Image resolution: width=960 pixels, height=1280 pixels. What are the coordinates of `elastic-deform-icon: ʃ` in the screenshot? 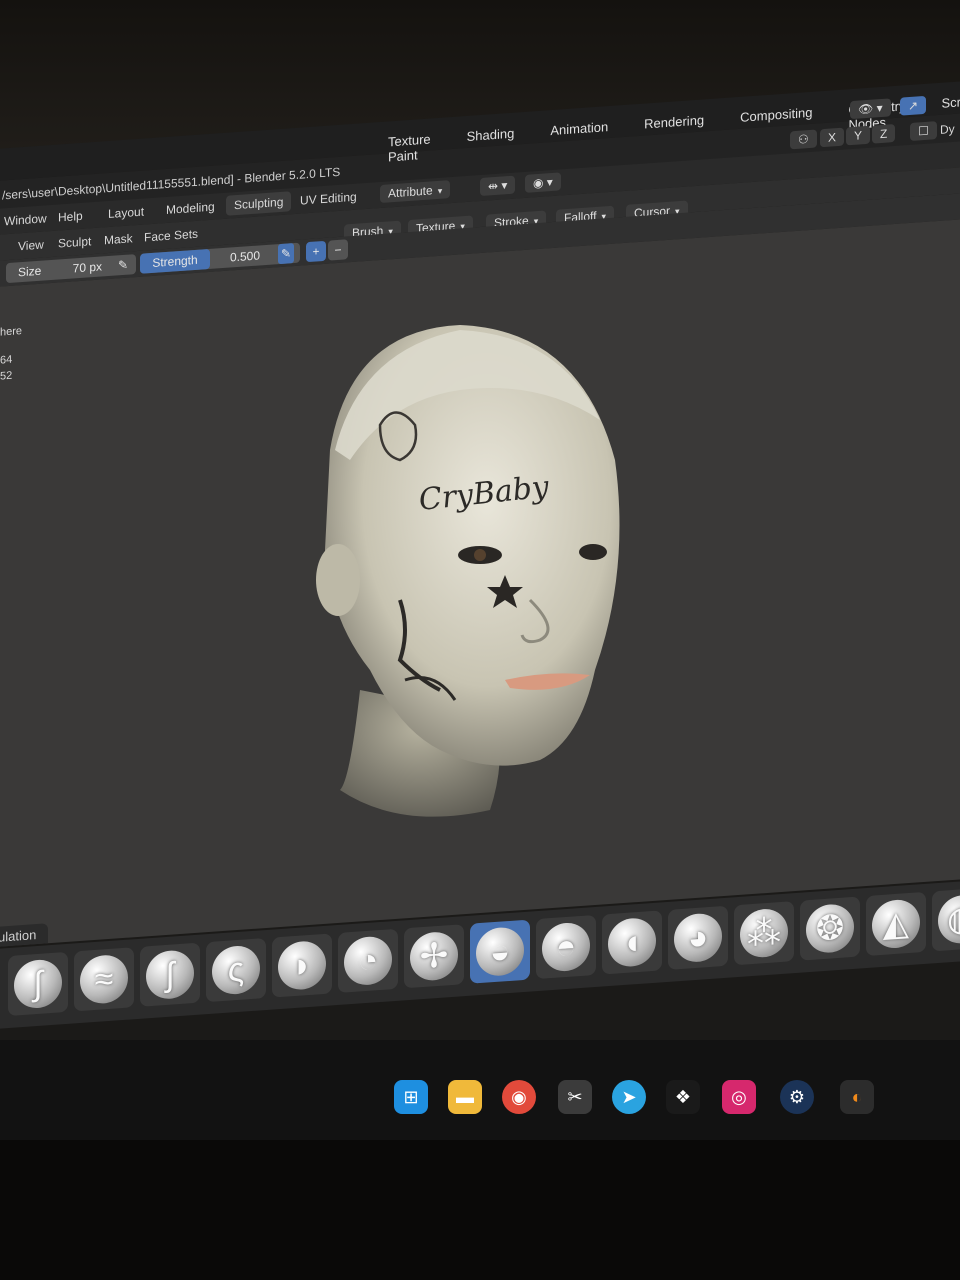 It's located at (170, 974).